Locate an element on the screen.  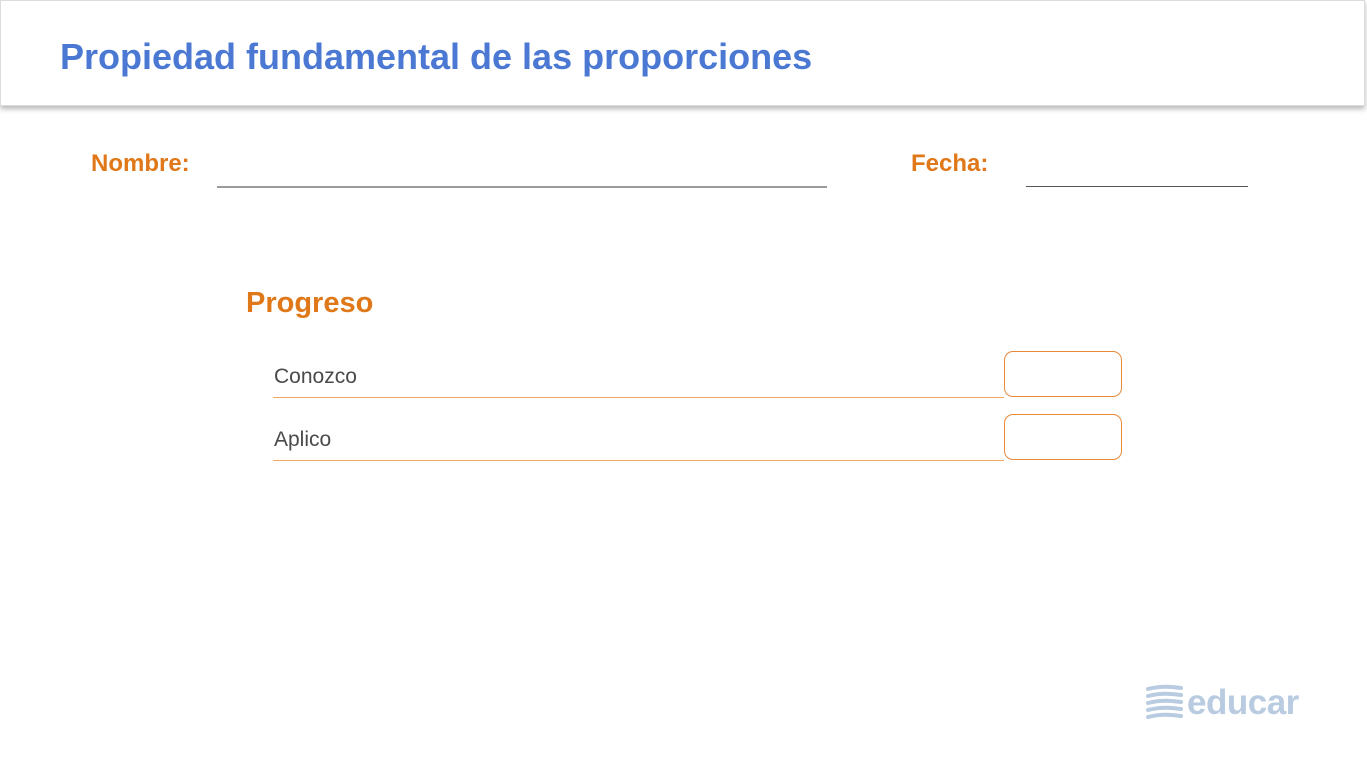
name-field-line is located at coordinates (522, 187).